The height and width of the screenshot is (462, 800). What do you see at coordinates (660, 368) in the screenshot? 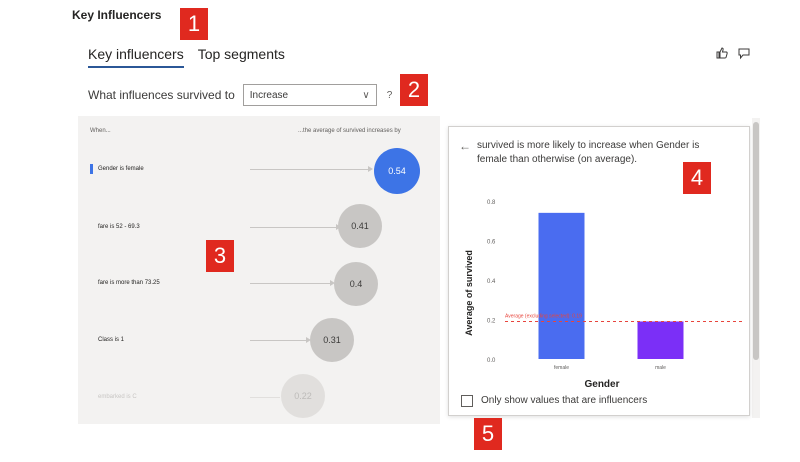
I see `x-tick-label: male` at bounding box center [660, 368].